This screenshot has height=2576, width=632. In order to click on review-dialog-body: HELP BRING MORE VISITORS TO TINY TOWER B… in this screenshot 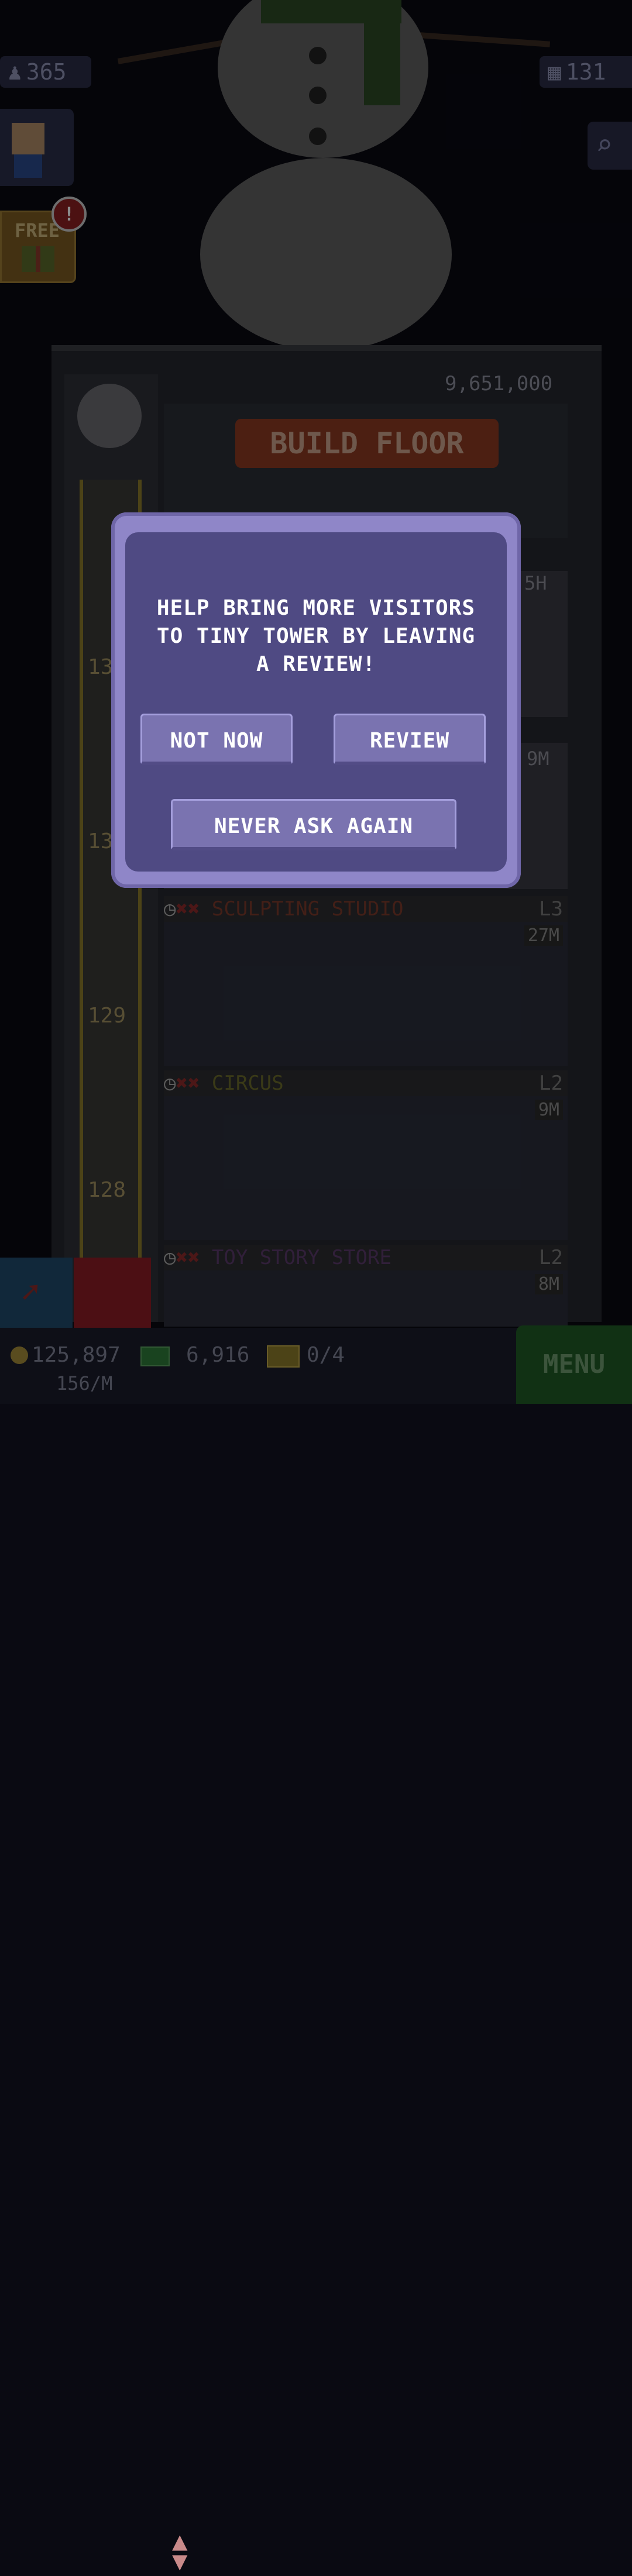, I will do `click(316, 702)`.